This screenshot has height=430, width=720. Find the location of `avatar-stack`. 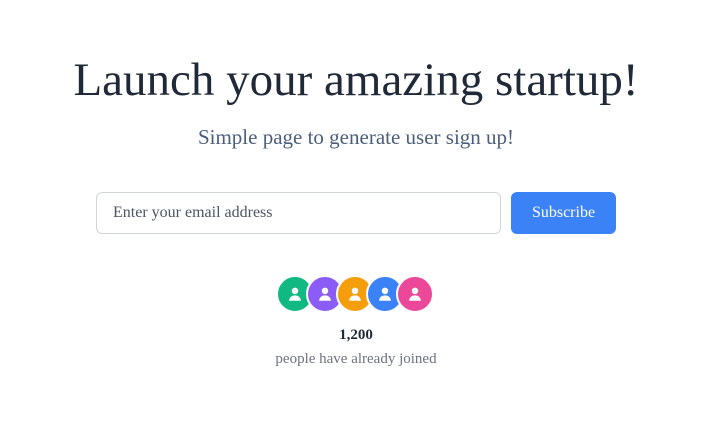

avatar-stack is located at coordinates (356, 294).